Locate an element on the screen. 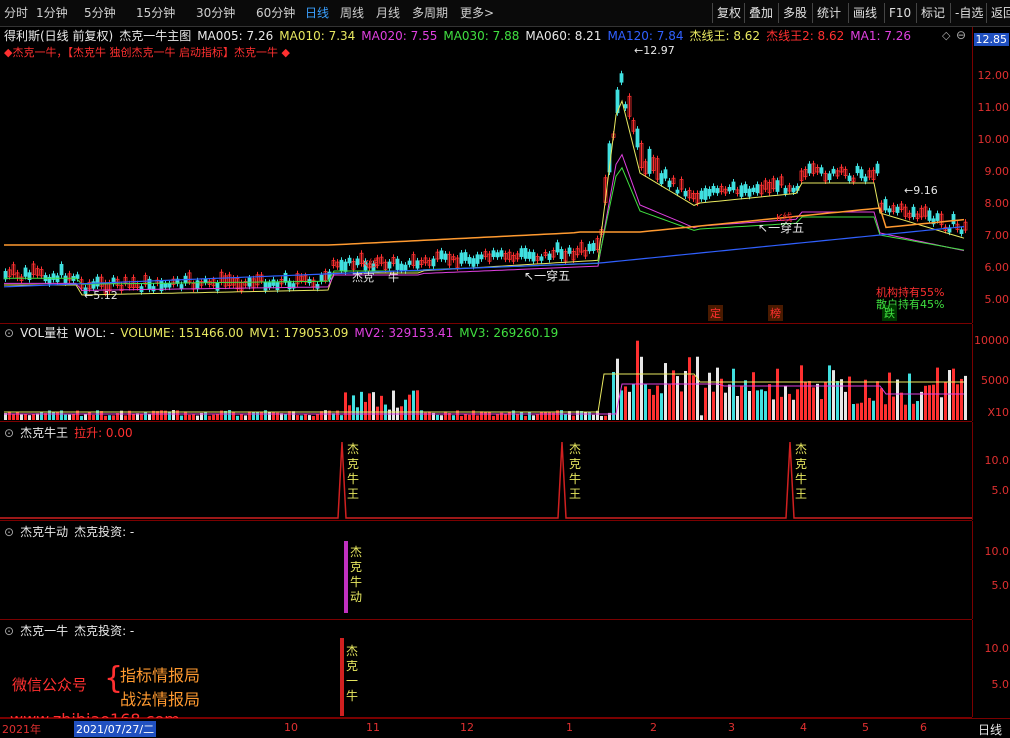 The width and height of the screenshot is (1010, 738). period-more: 更多> is located at coordinates (477, 13).